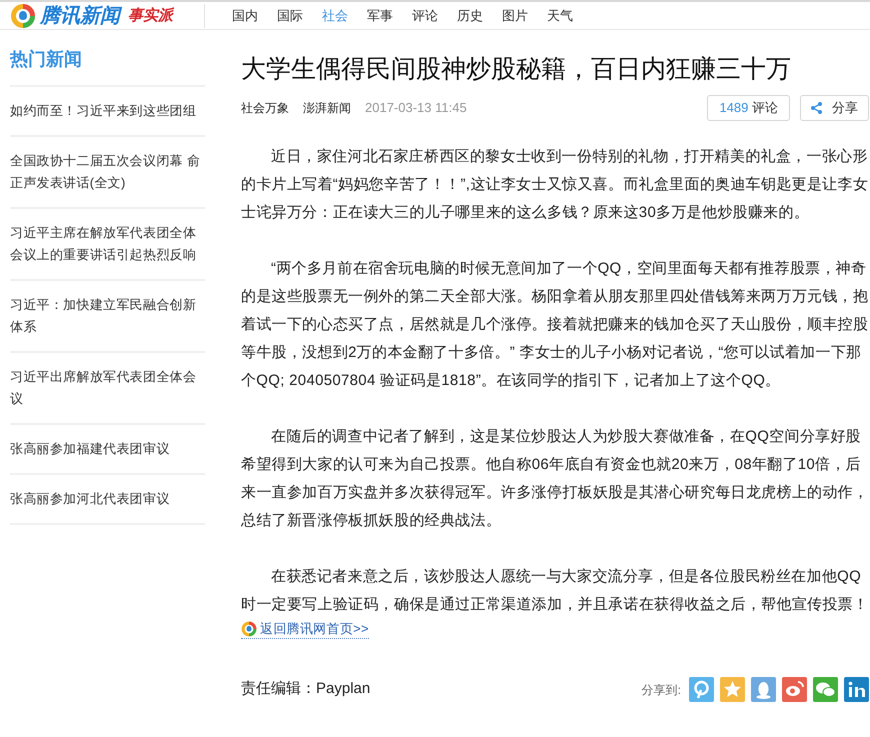 Image resolution: width=870 pixels, height=737 pixels. Describe the element at coordinates (825, 689) in the screenshot. I see `chat-bubbles-icon` at that location.